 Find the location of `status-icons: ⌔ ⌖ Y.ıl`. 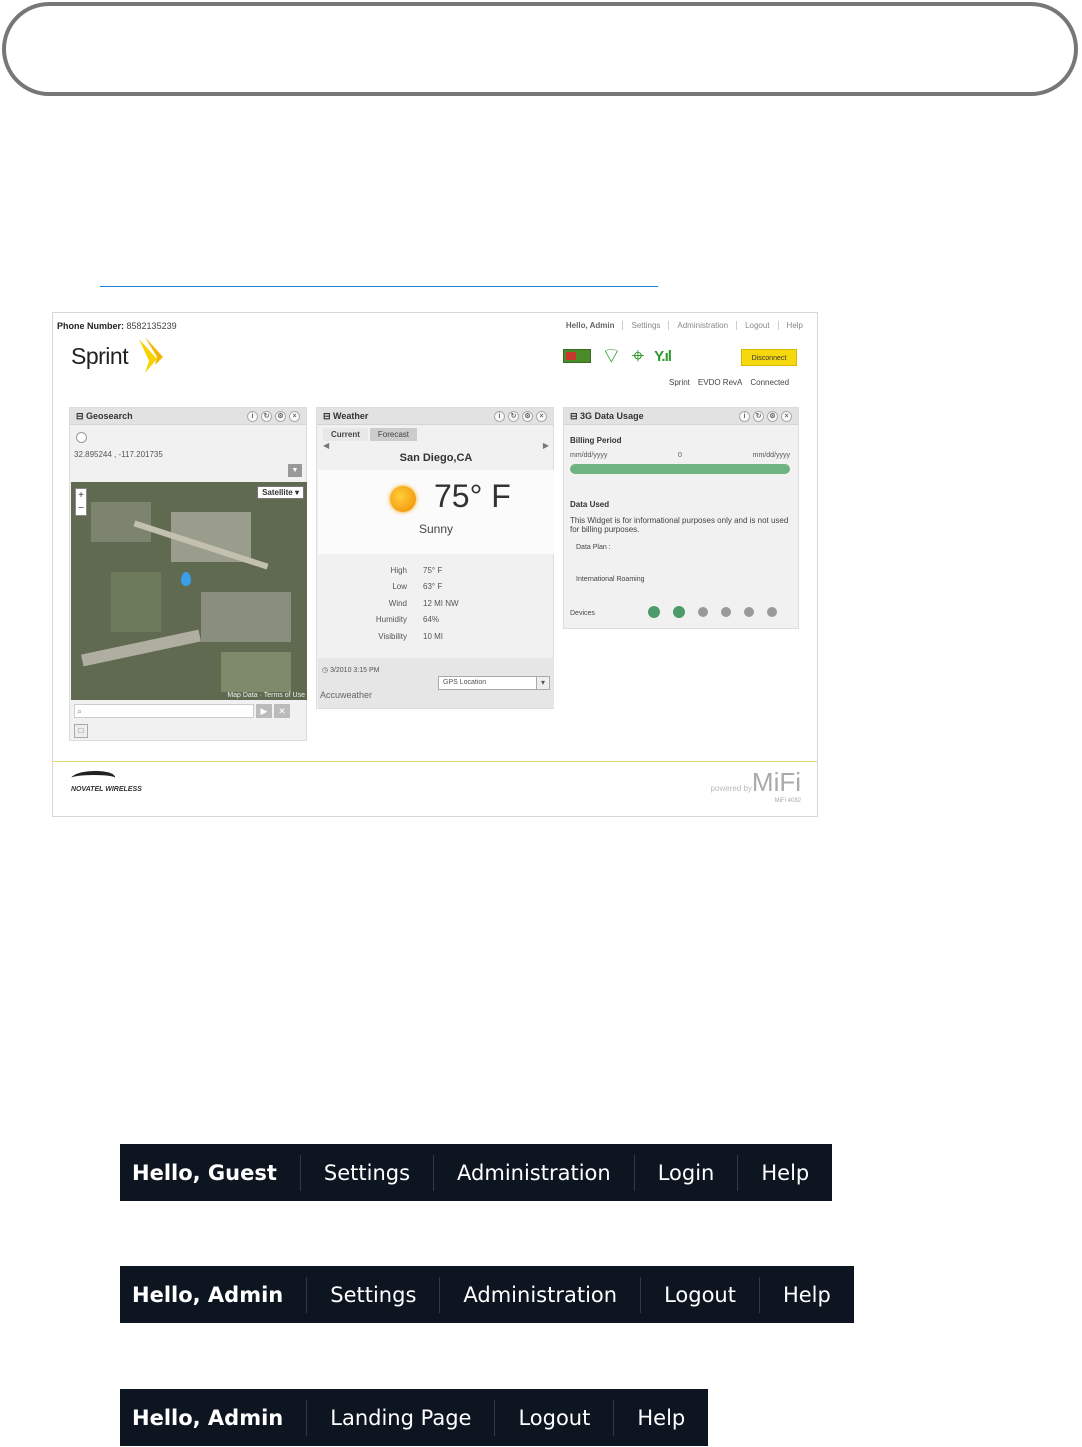

status-icons: ⌔ ⌖ Y.ıl is located at coordinates (617, 355).